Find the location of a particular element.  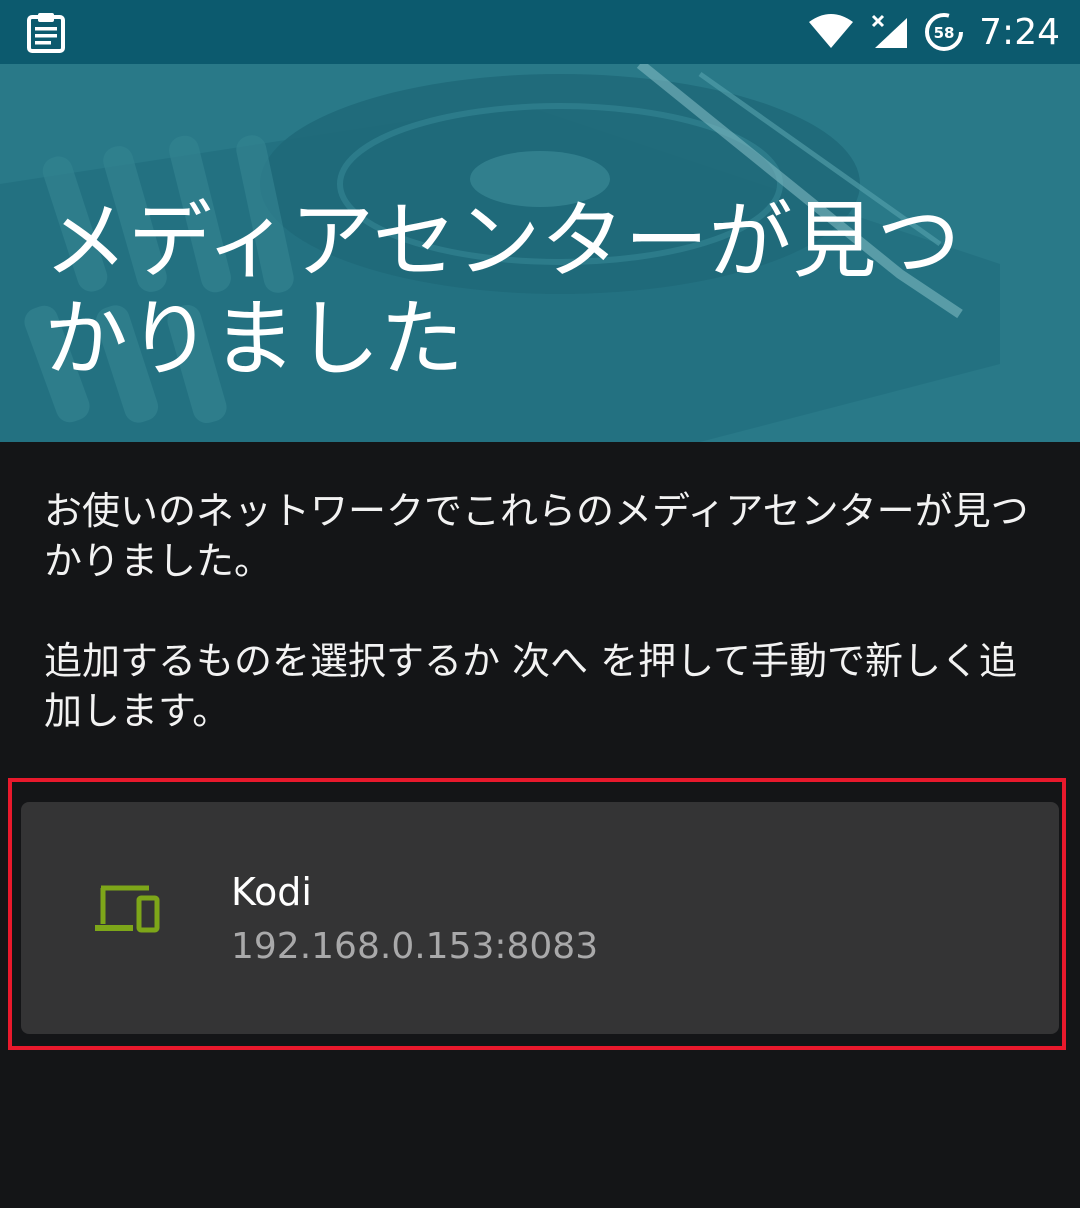

description-found: お使いのネットワークでこれらのメディアセンターが見つかりました。 is located at coordinates (536, 536).